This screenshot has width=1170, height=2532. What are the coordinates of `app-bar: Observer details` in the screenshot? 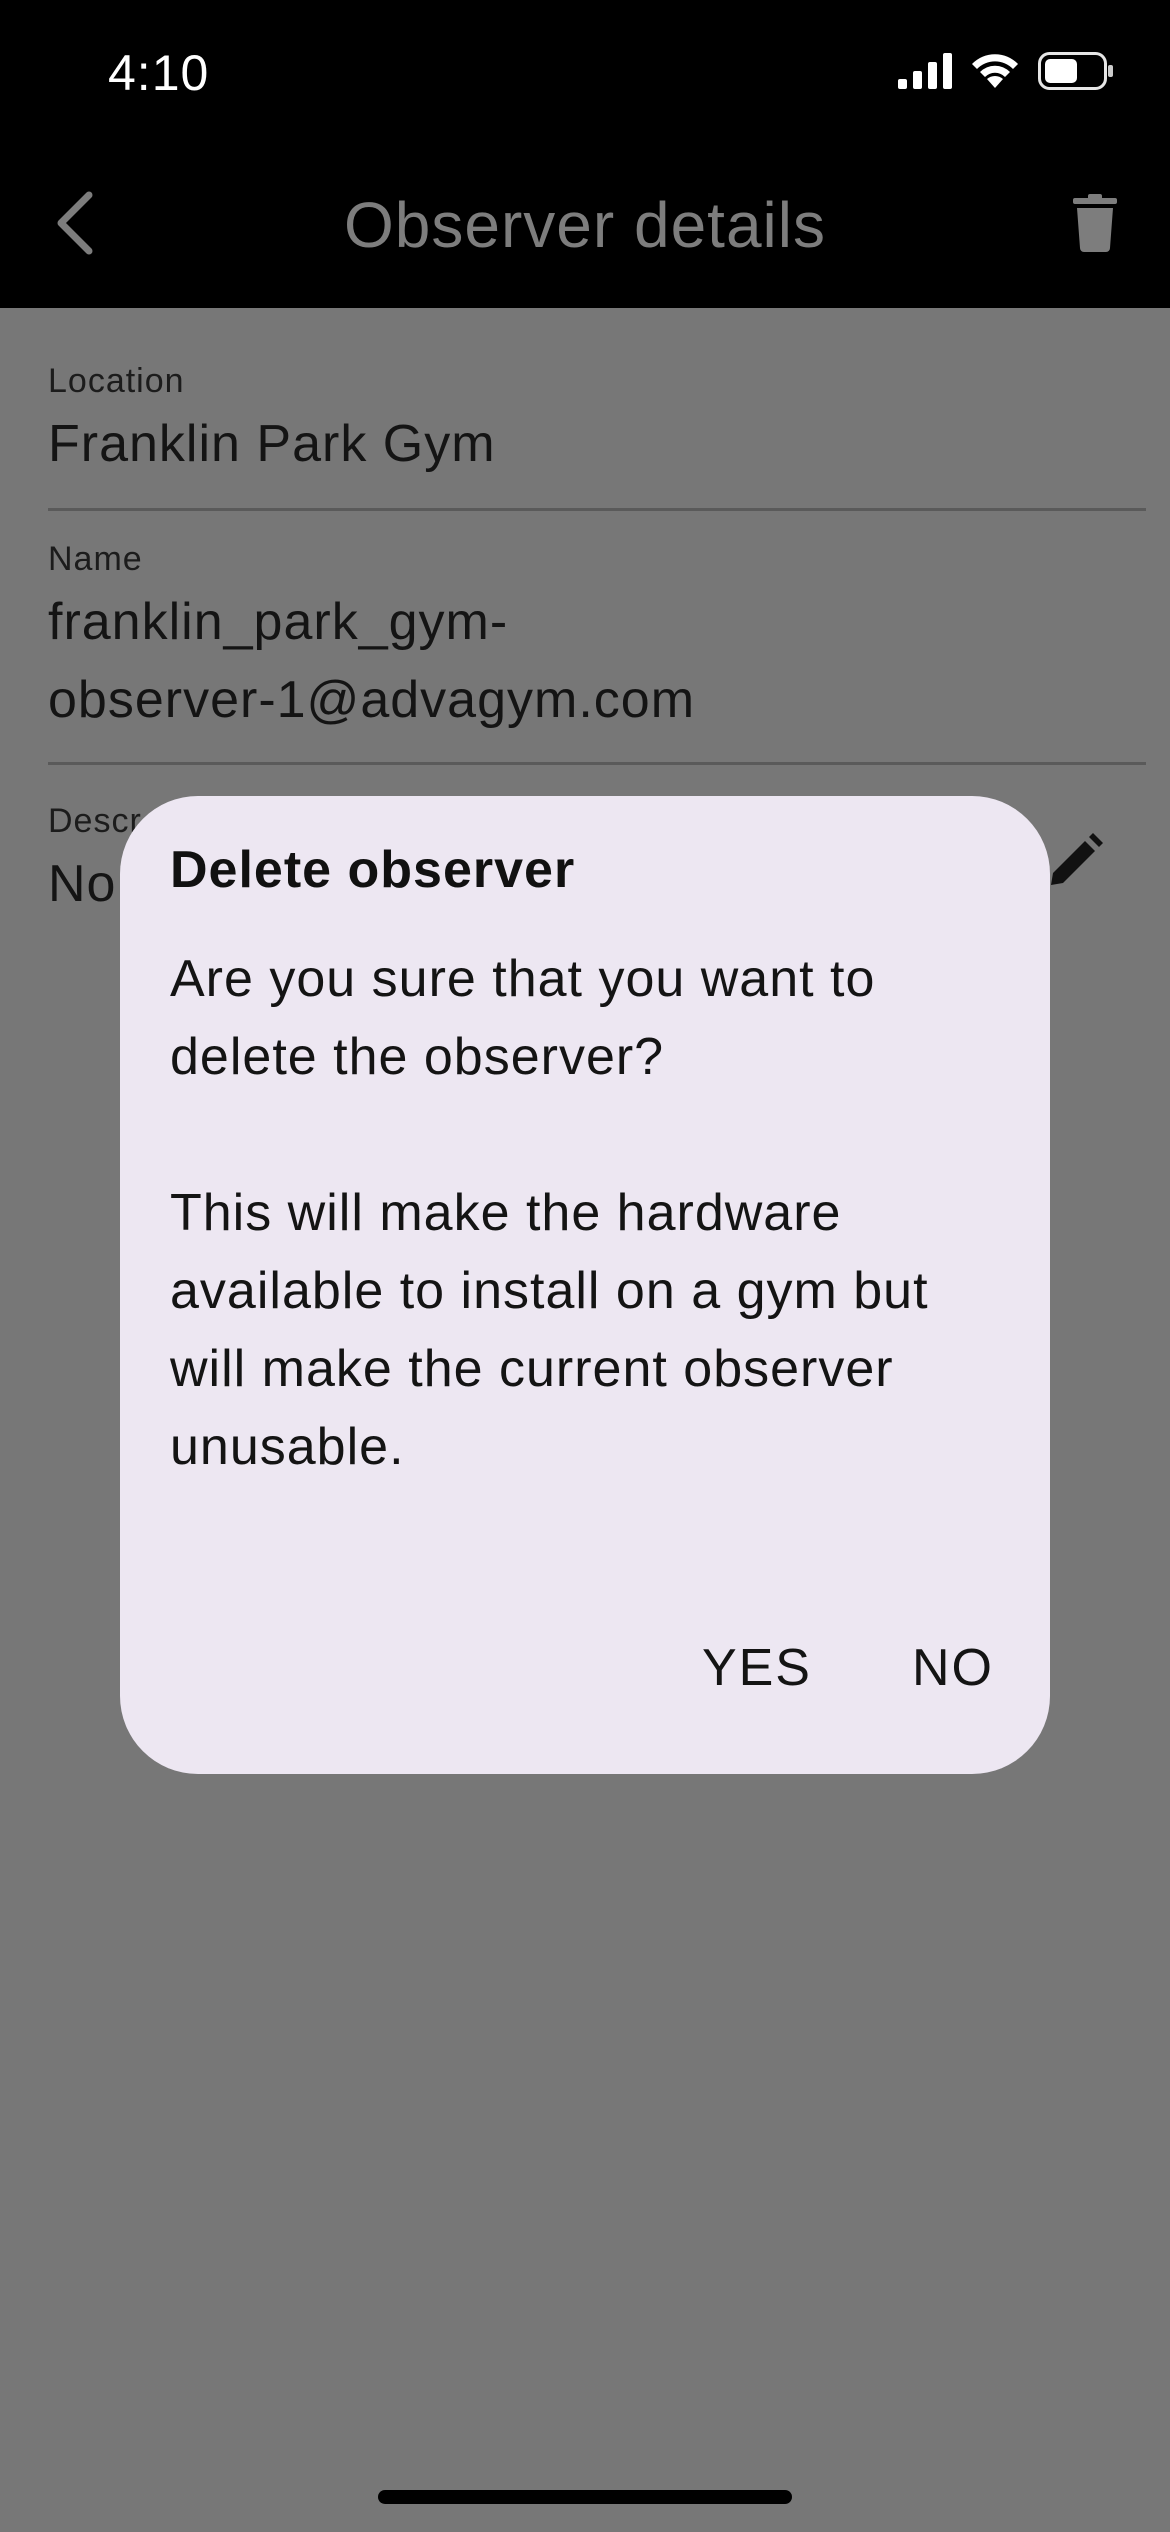 It's located at (585, 225).